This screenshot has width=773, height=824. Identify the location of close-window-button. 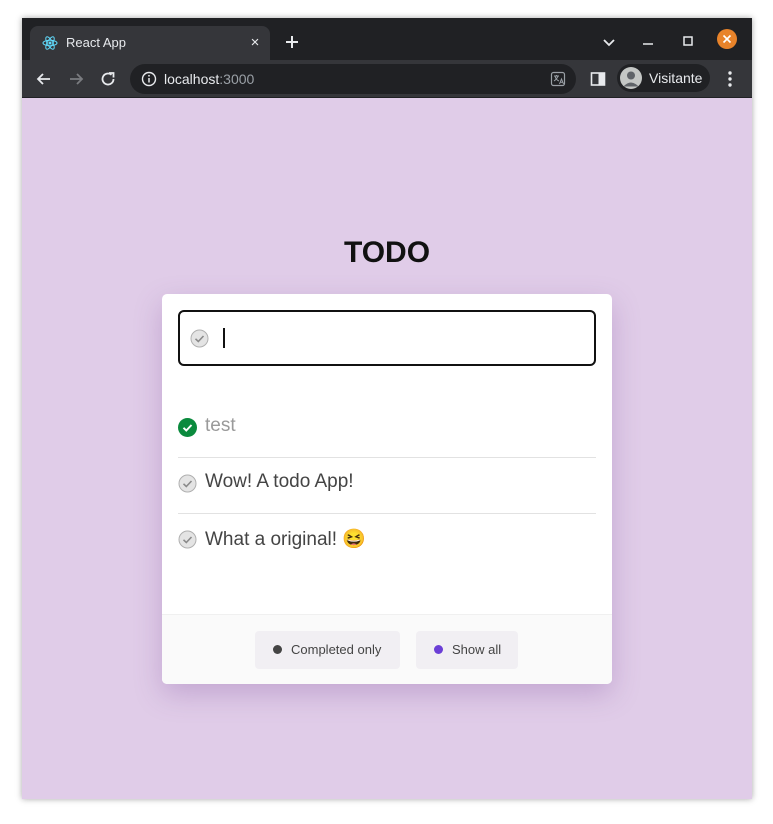
(727, 39).